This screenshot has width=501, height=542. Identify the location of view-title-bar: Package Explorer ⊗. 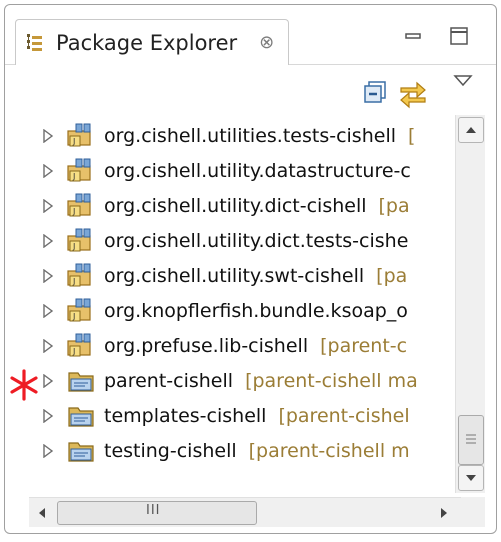
(250, 35).